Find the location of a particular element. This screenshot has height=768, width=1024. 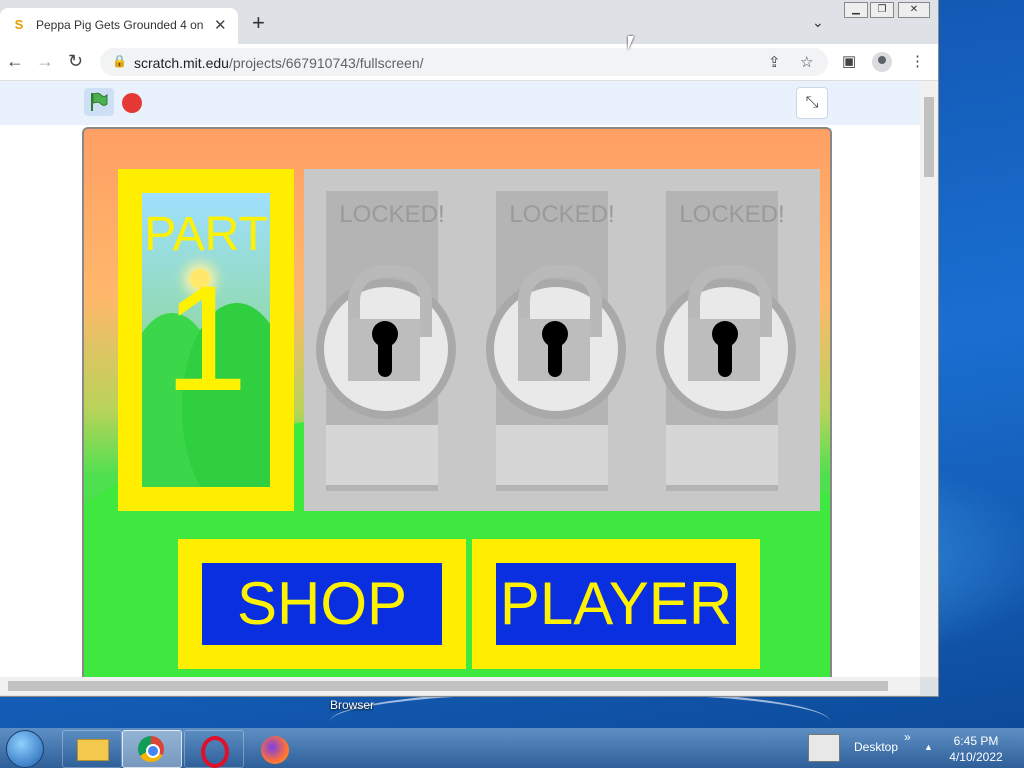

player-button: PLAYER is located at coordinates (616, 604).